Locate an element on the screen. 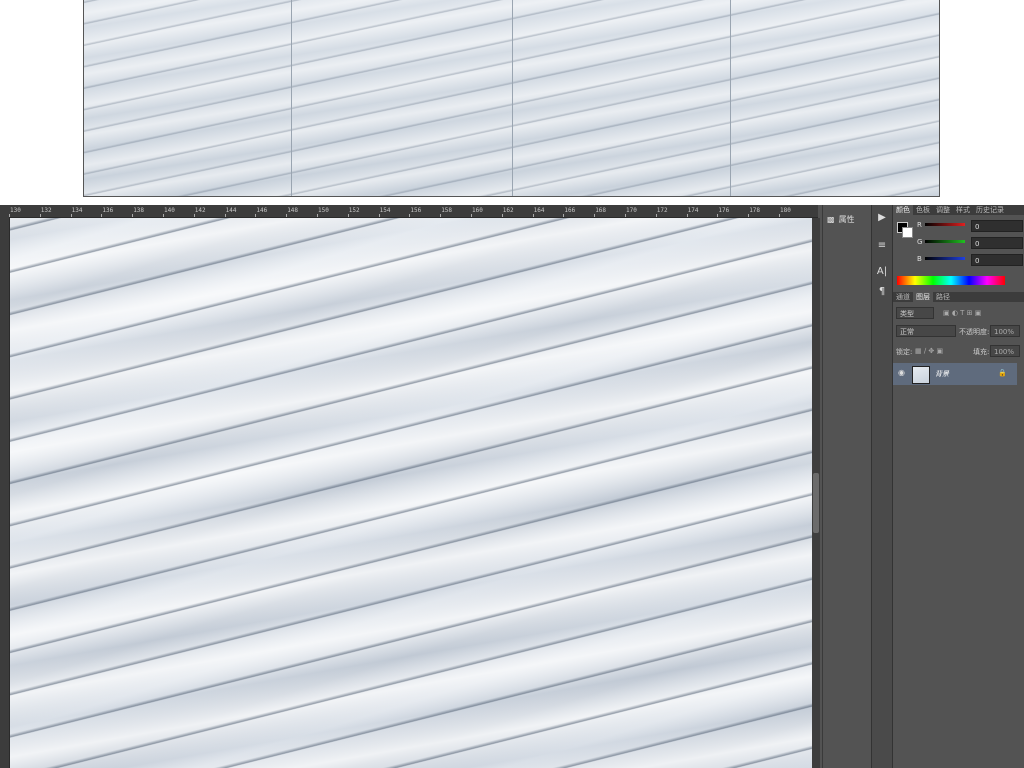  paragraph-icon: ¶ is located at coordinates (882, 292).